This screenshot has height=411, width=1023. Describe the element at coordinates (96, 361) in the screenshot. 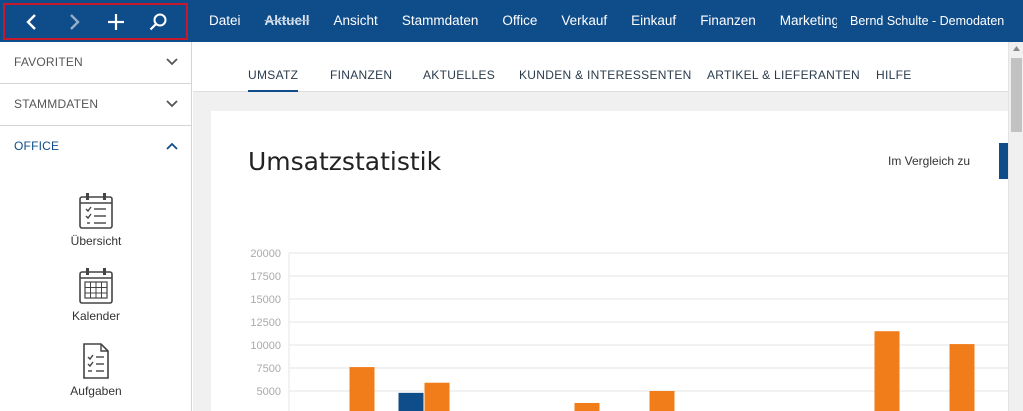

I see `task-list-icon` at that location.